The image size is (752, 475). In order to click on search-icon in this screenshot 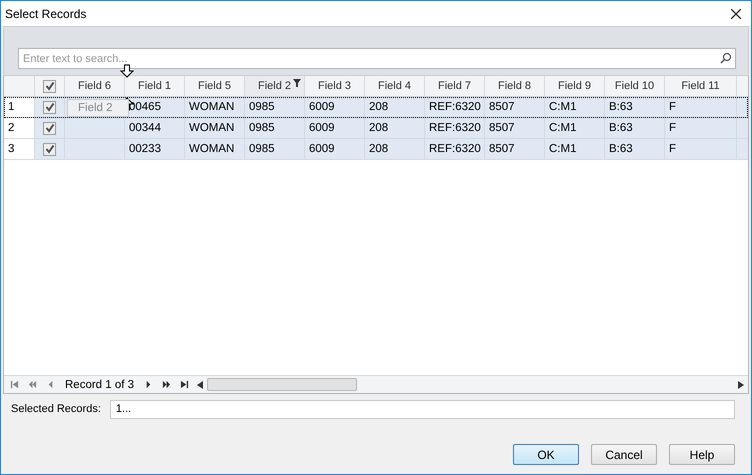, I will do `click(726, 58)`.